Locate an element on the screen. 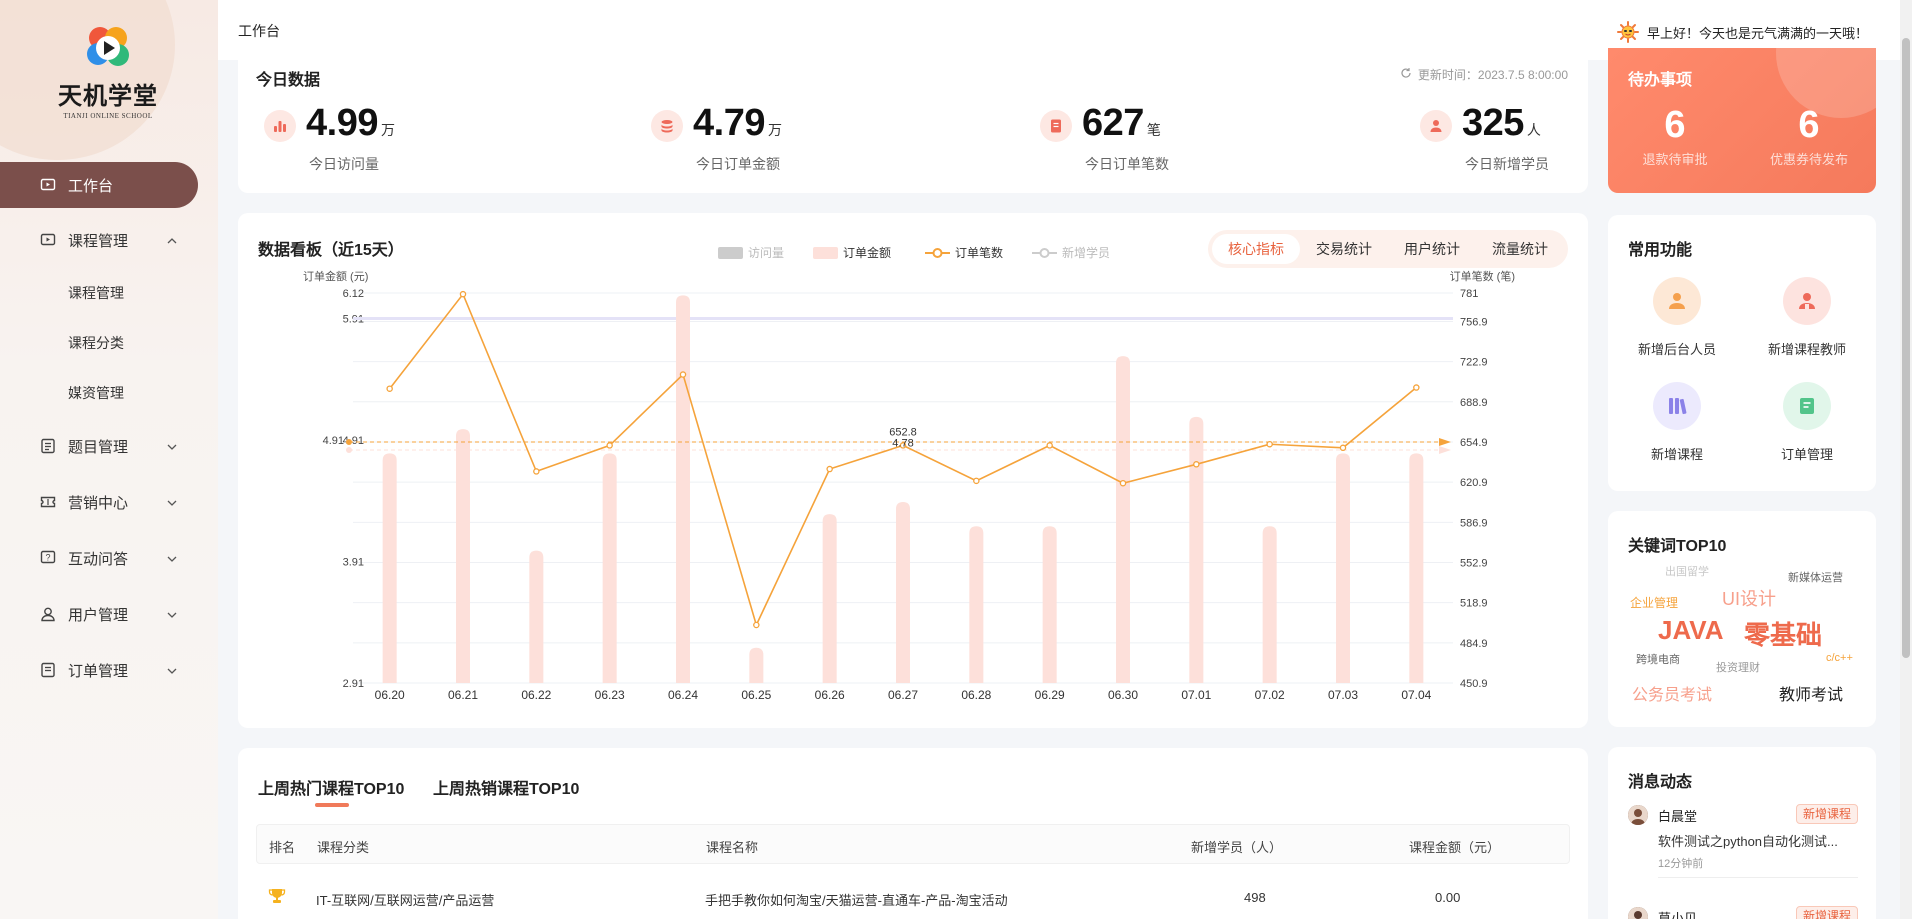  stat-value: 627 笔 is located at coordinates (1121, 123).